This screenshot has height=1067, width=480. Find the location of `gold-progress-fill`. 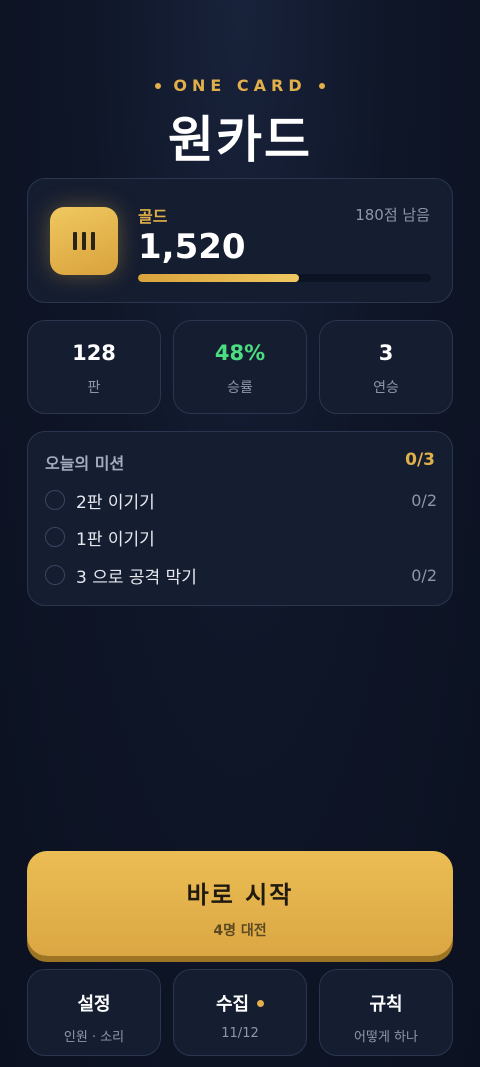

gold-progress-fill is located at coordinates (219, 278).